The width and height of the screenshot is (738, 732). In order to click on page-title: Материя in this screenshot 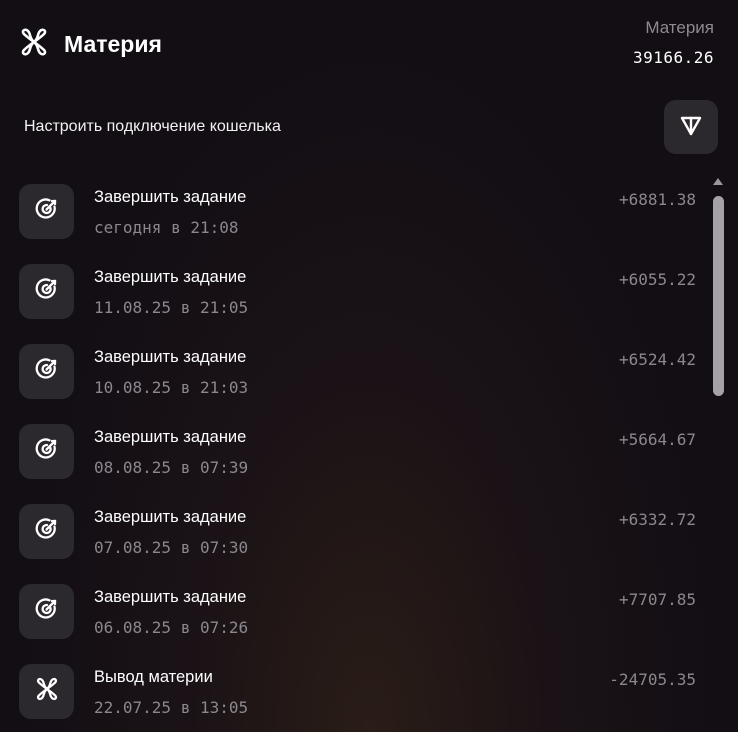, I will do `click(113, 44)`.